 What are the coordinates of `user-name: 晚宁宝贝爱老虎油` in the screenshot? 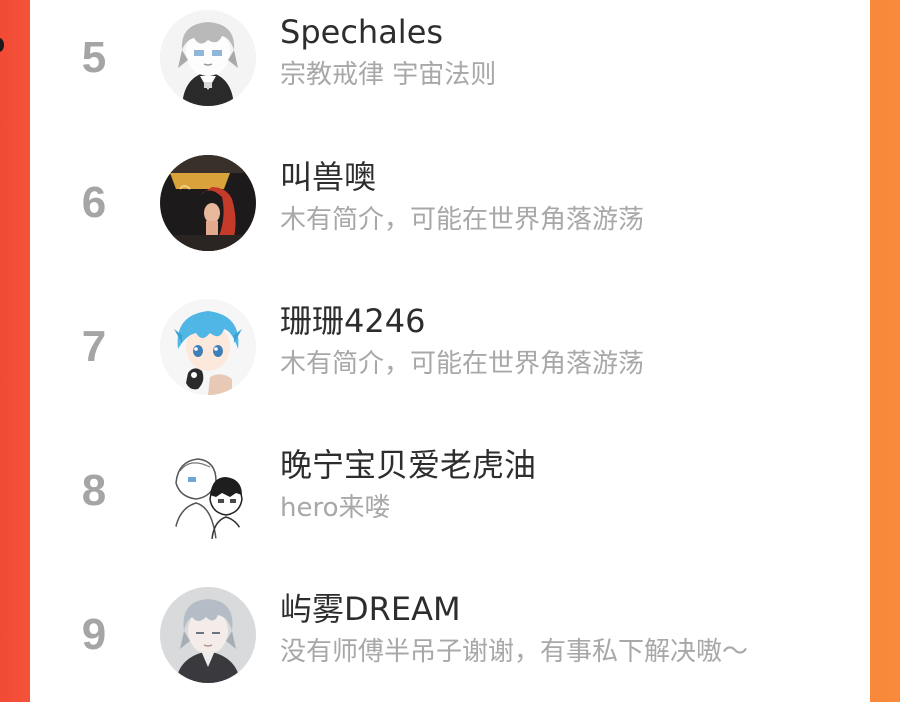 It's located at (408, 465).